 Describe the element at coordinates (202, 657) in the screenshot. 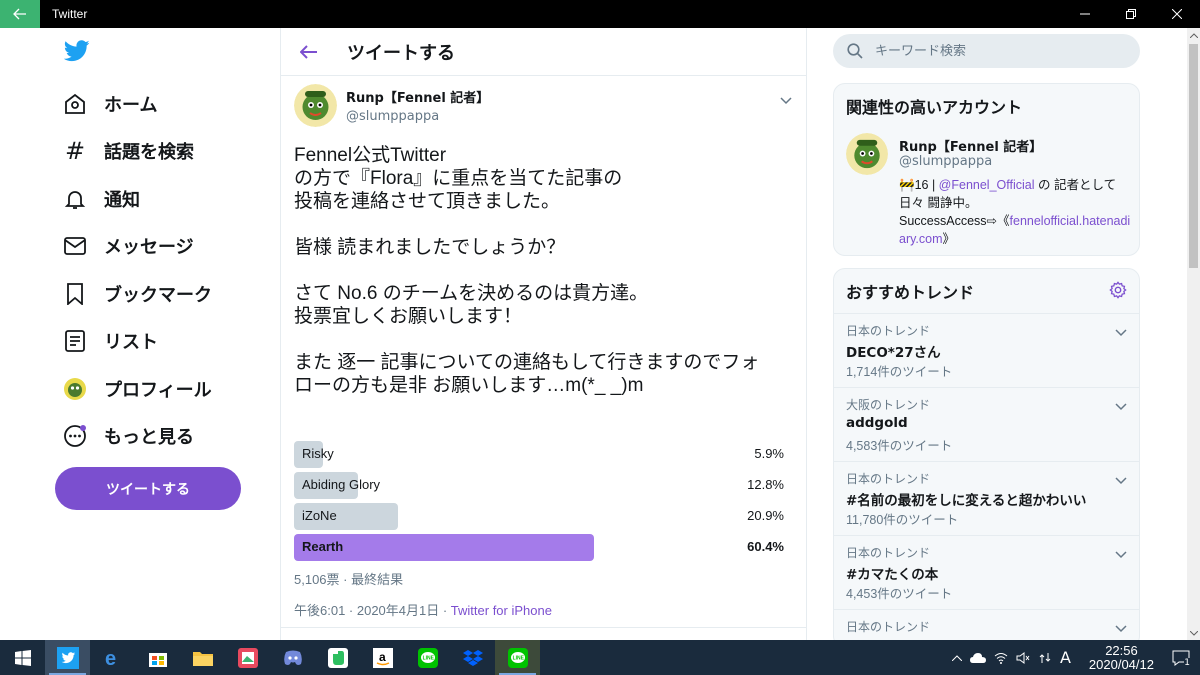

I see `file-explorer-icon` at that location.